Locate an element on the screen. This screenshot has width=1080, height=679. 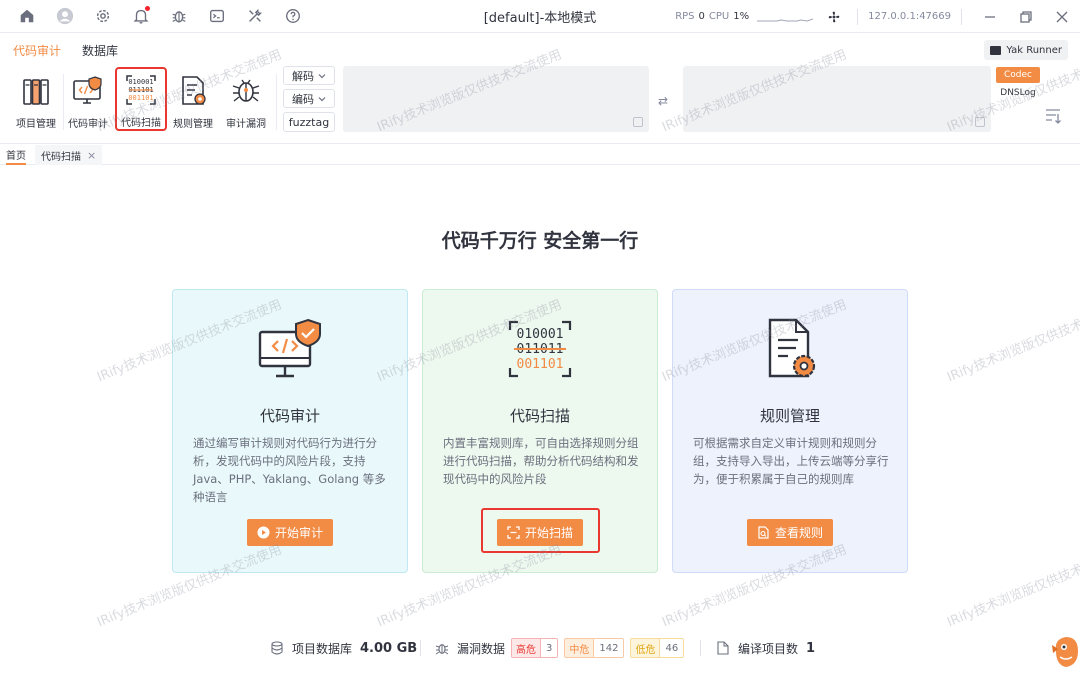
toolbar-project-manage: 项目管理 is located at coordinates (36, 101).